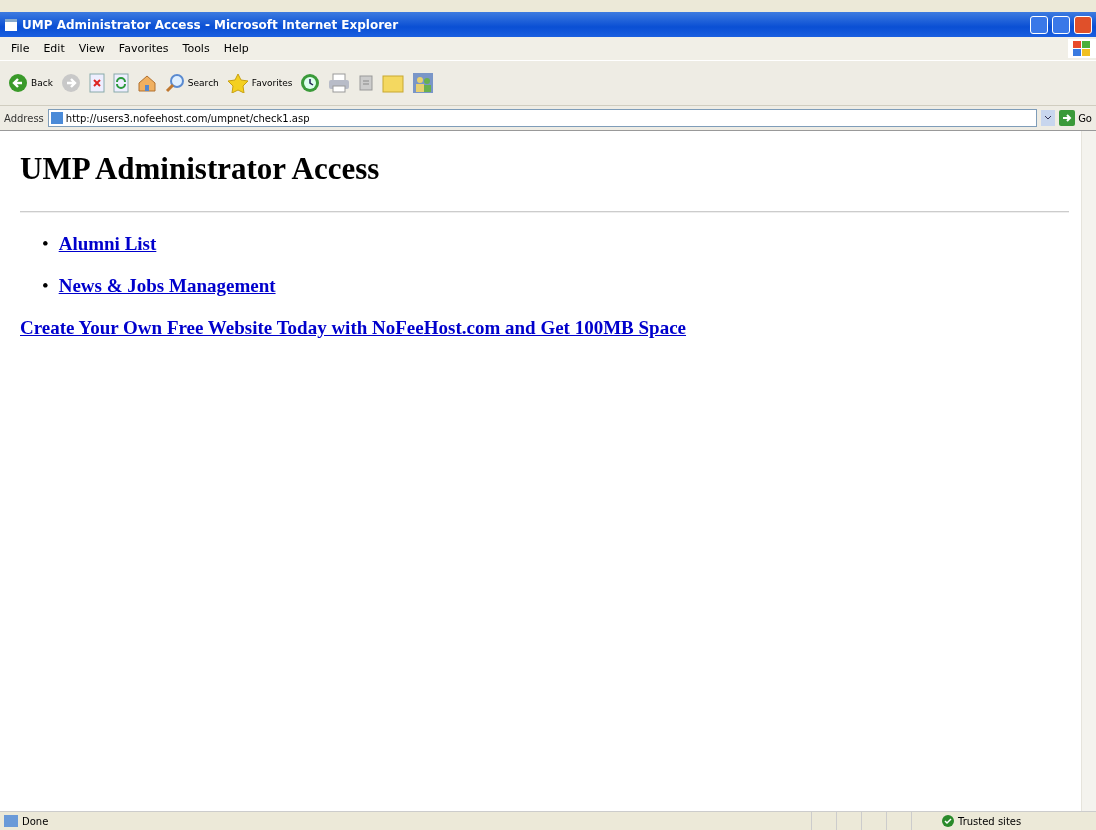 This screenshot has height=830, width=1096. What do you see at coordinates (1082, 48) in the screenshot?
I see `windows-logo-icon` at bounding box center [1082, 48].